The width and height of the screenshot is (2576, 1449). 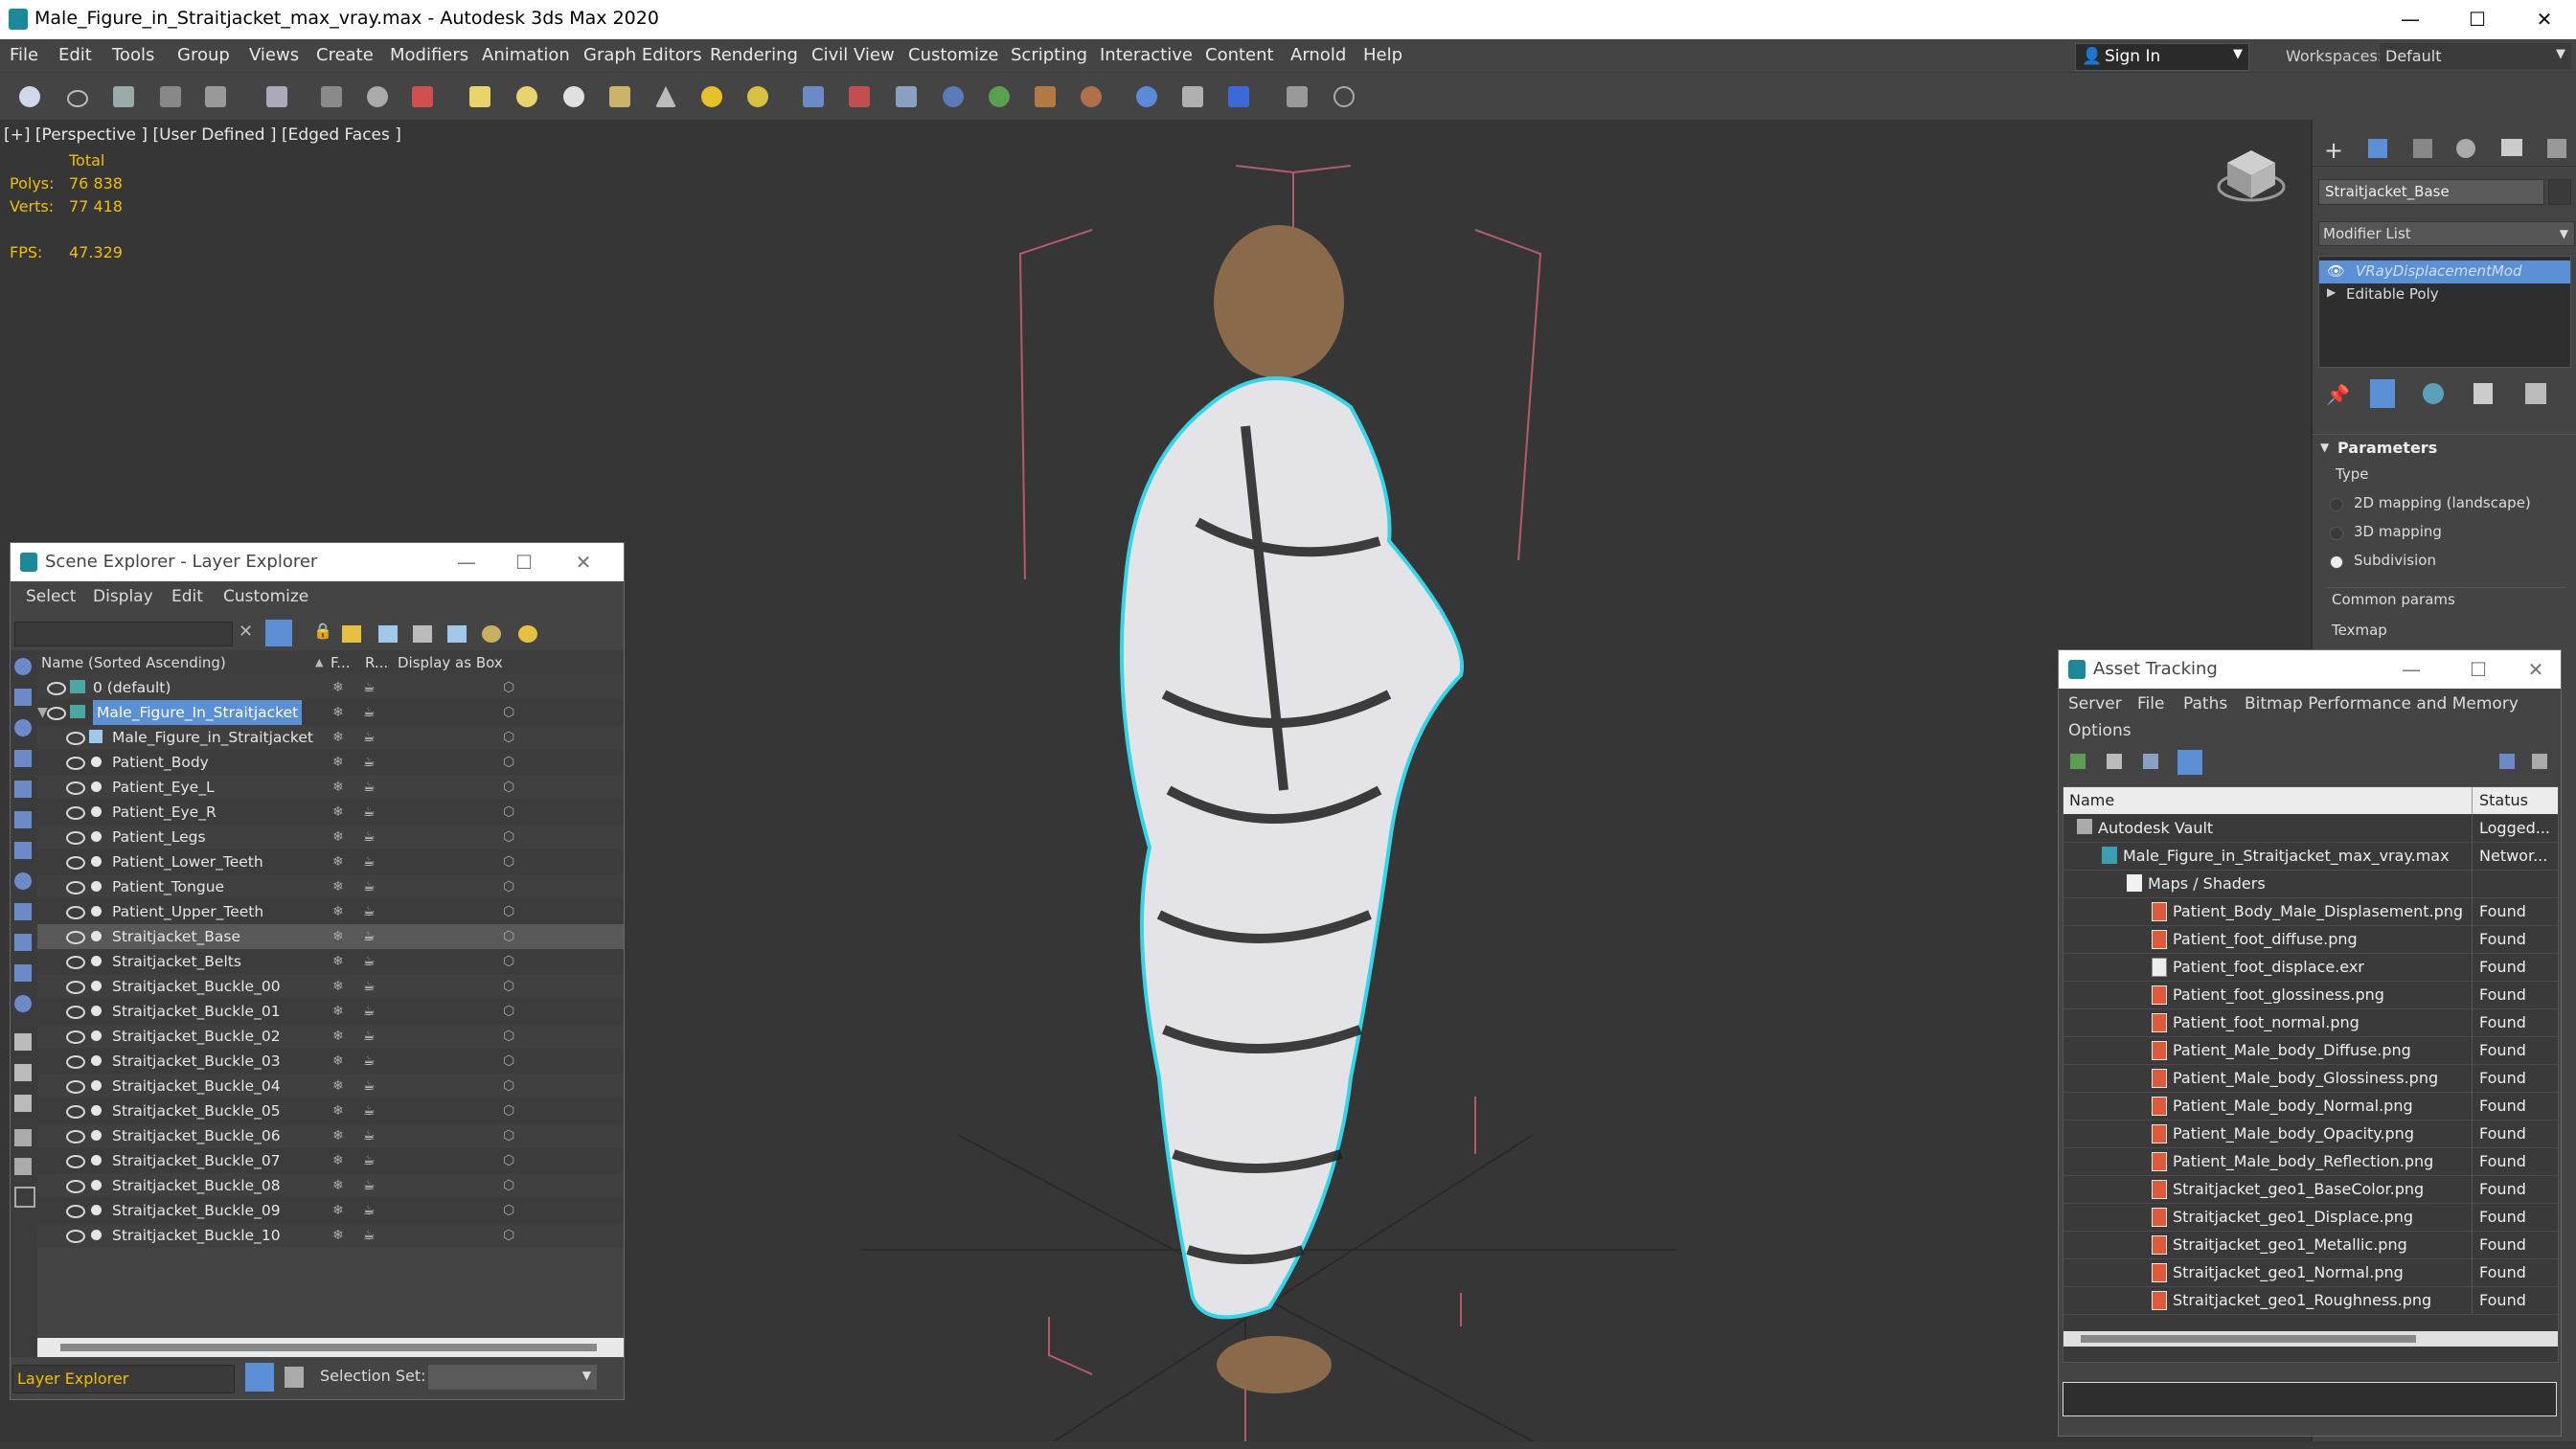 What do you see at coordinates (574, 96) in the screenshot?
I see `rotate-icon` at bounding box center [574, 96].